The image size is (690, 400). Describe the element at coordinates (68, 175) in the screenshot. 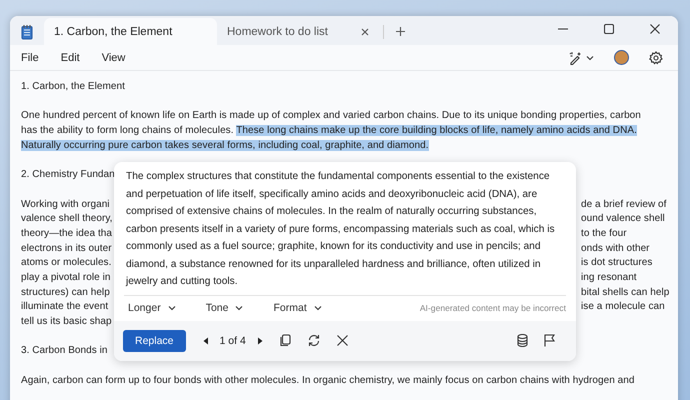

I see `document-text: 2. Chemistry Fundan` at that location.